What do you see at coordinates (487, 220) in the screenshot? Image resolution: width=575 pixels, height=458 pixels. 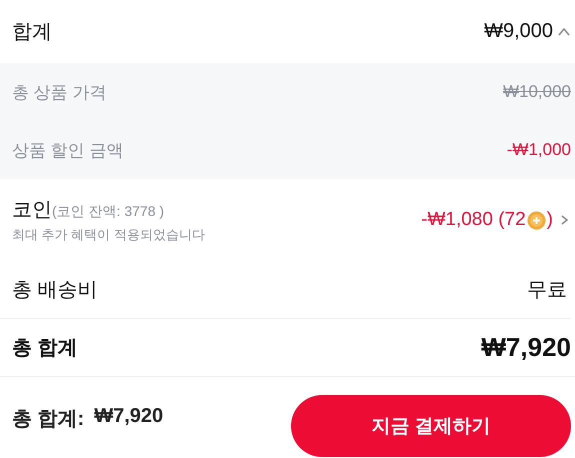 I see `coin-discount: -₩1,080 (72 )` at bounding box center [487, 220].